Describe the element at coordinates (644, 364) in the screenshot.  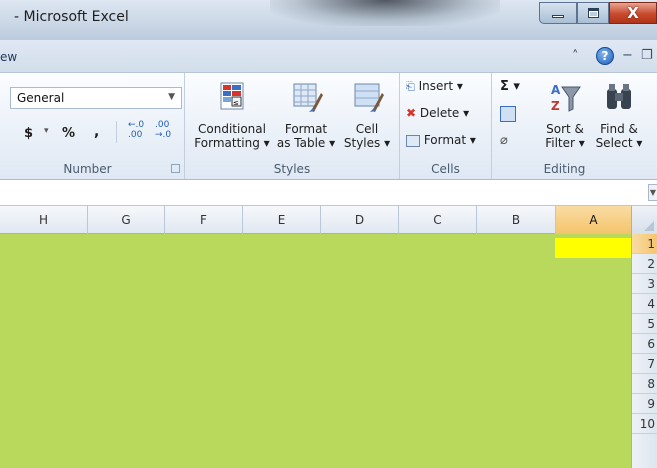
I see `row-header-7: 7` at that location.